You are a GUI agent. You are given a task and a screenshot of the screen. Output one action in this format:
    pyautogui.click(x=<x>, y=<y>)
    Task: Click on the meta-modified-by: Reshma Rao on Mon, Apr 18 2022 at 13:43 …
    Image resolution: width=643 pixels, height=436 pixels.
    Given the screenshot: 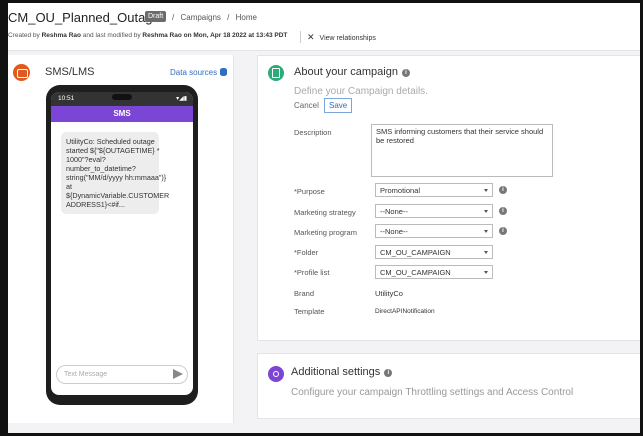 What is the action you would take?
    pyautogui.click(x=215, y=35)
    